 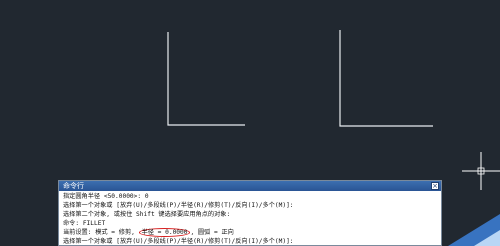 I want to click on close-icon: ×, so click(x=435, y=186).